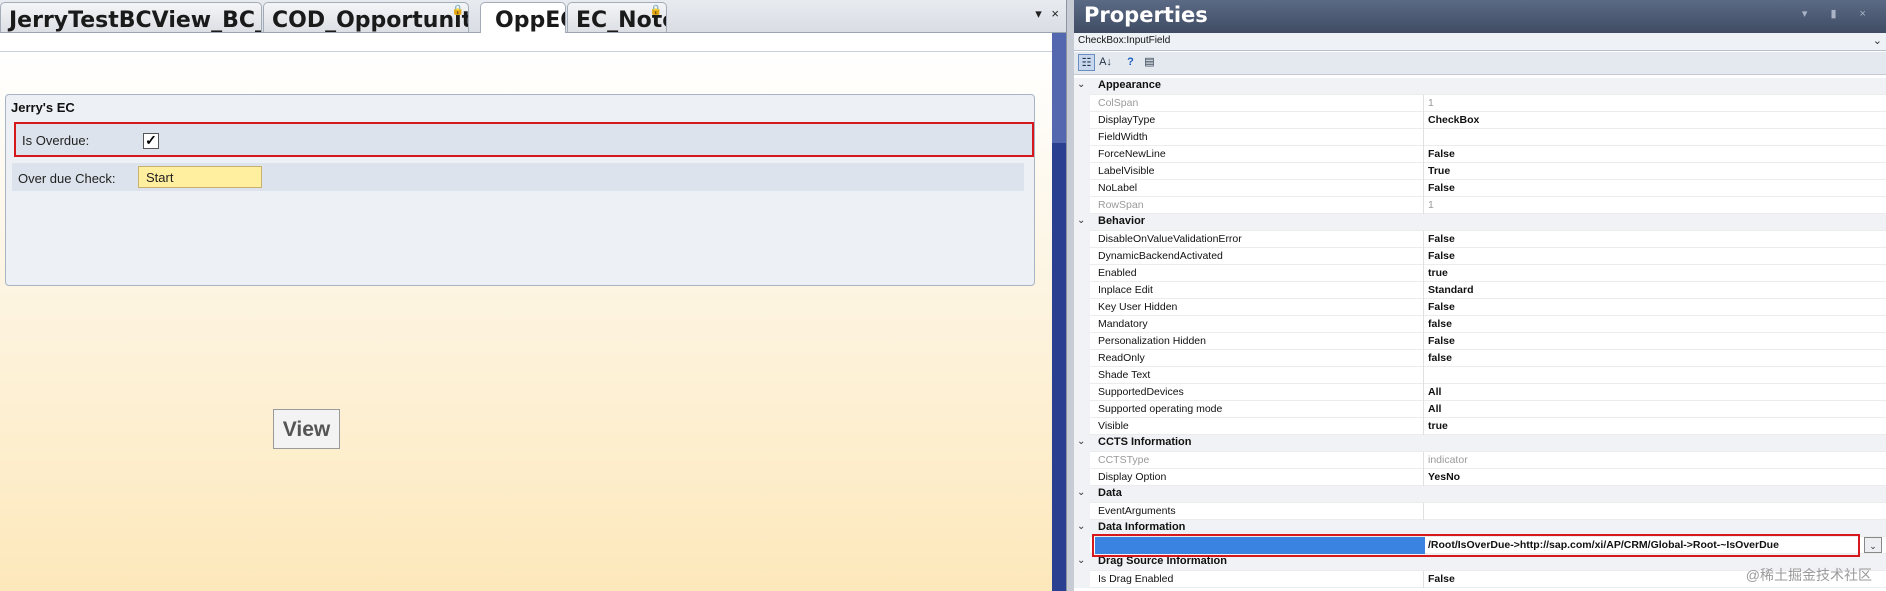 The height and width of the screenshot is (591, 1886). Describe the element at coordinates (1480, 477) in the screenshot. I see `property-row: Display Option YesNo` at that location.